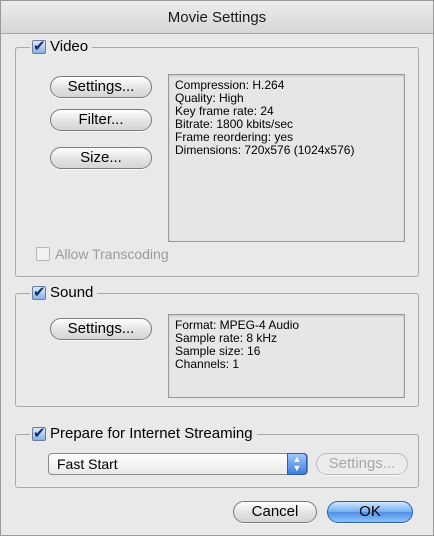 The width and height of the screenshot is (434, 536). I want to click on video-legend: Video, so click(61, 46).